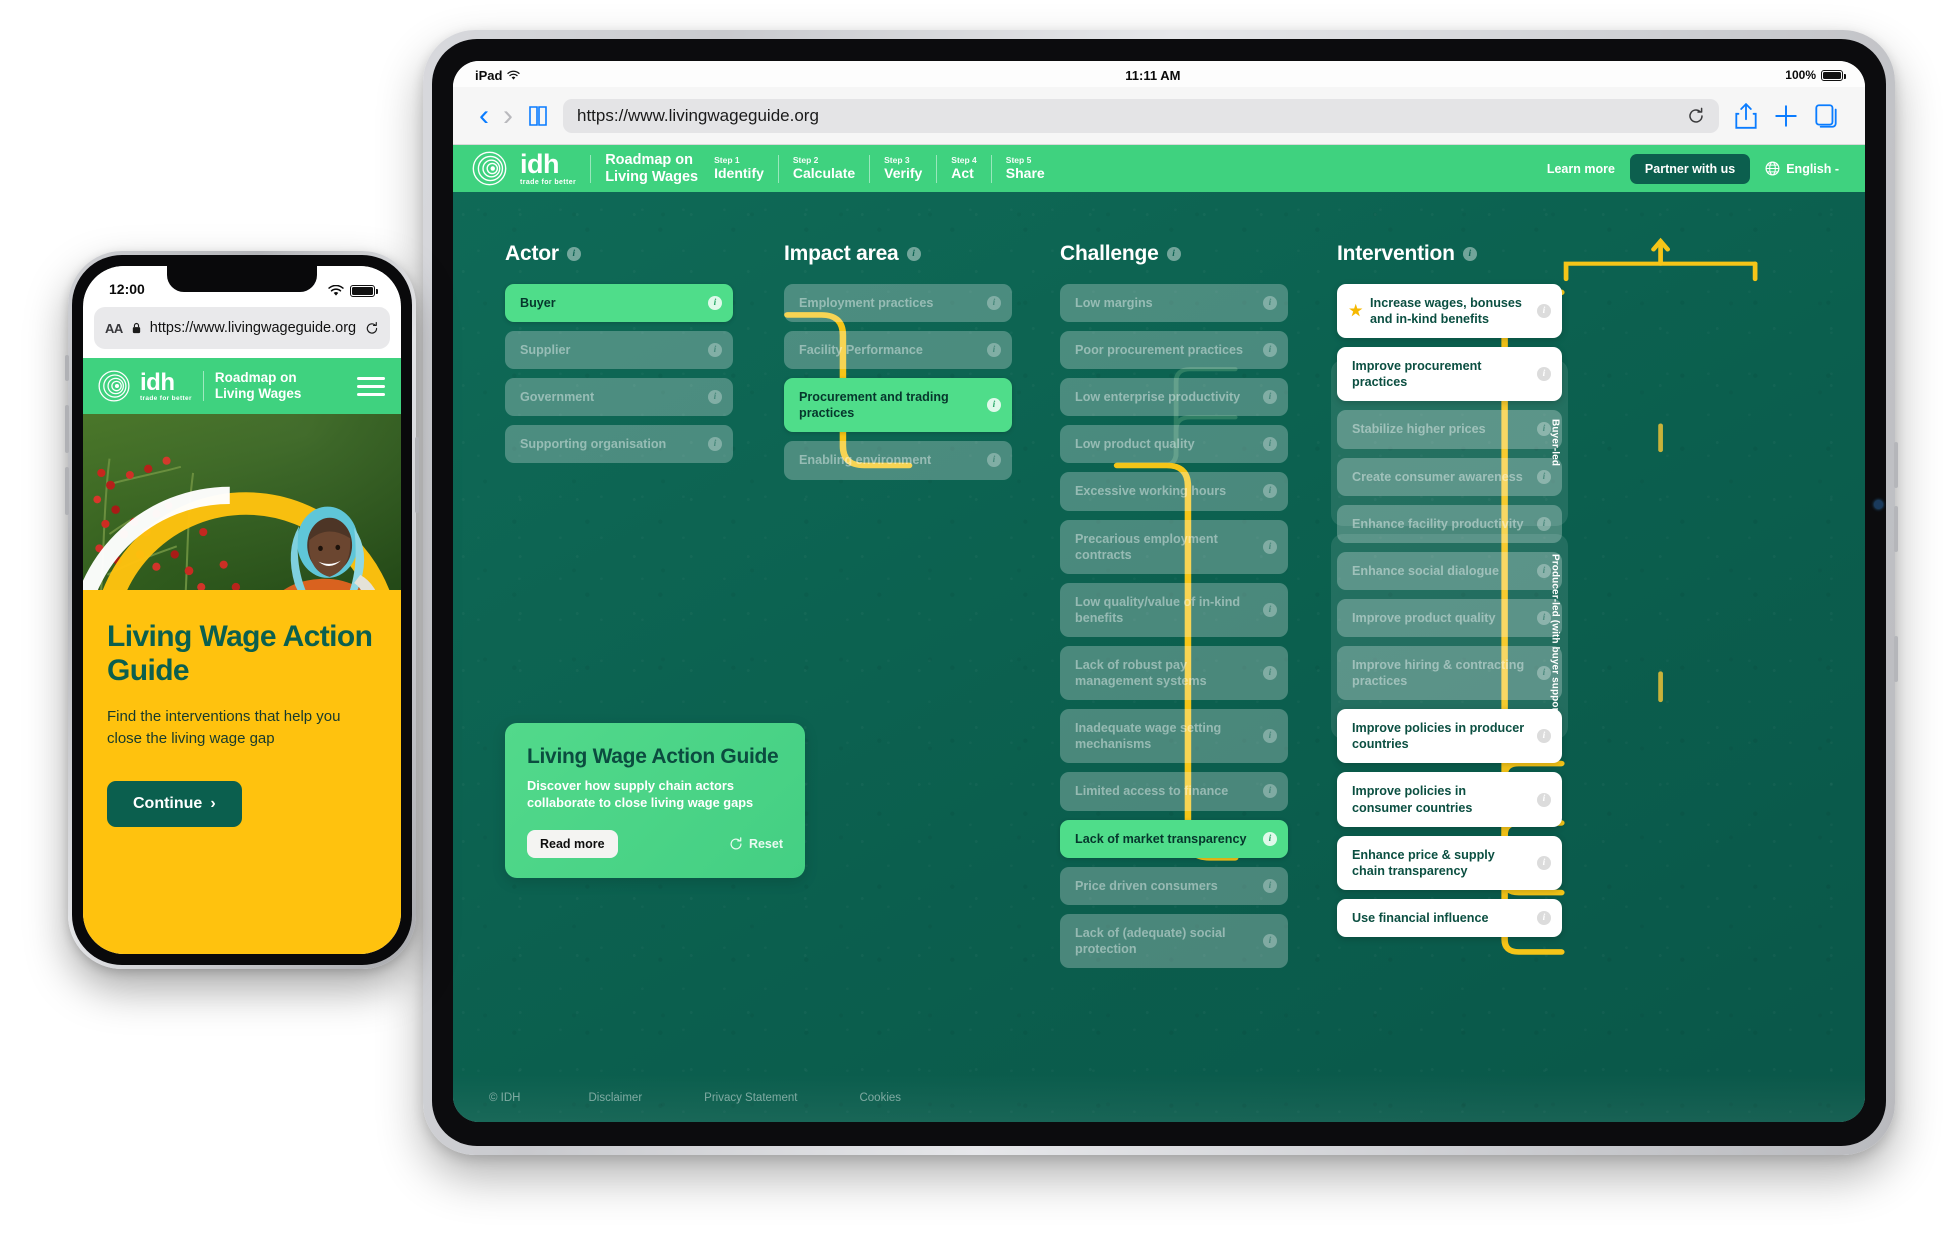 This screenshot has width=1960, height=1257. What do you see at coordinates (1786, 116) in the screenshot?
I see `plus-icon` at bounding box center [1786, 116].